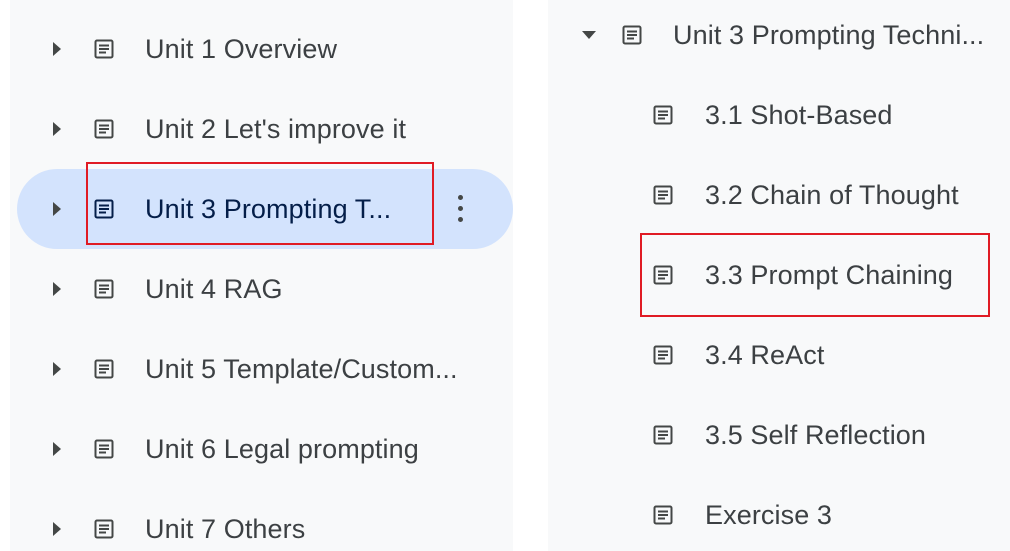  I want to click on tree-item-label: Unit 7 Others, so click(225, 529).